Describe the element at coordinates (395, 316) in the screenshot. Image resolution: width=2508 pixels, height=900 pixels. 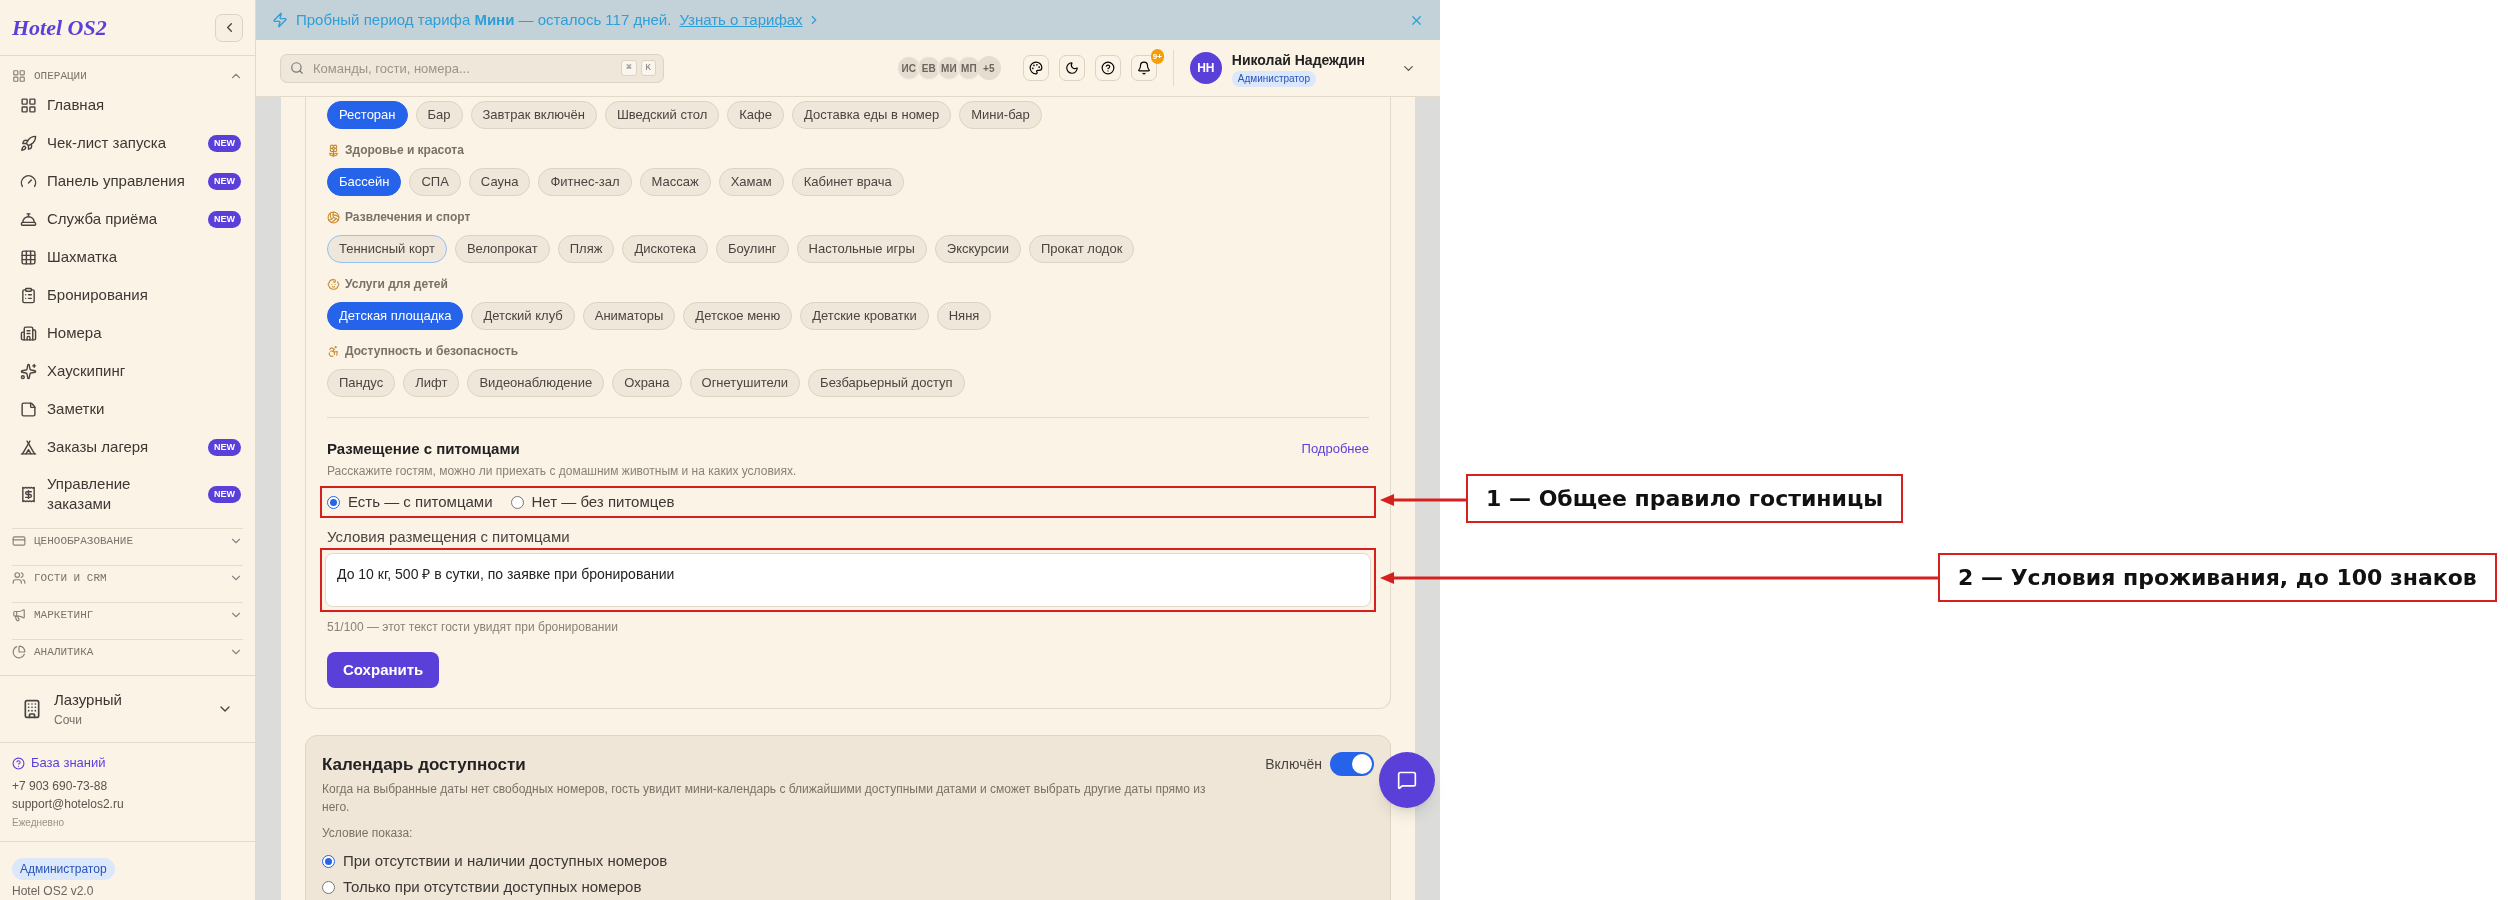
I see `amenity-chip: Детская площадка` at that location.